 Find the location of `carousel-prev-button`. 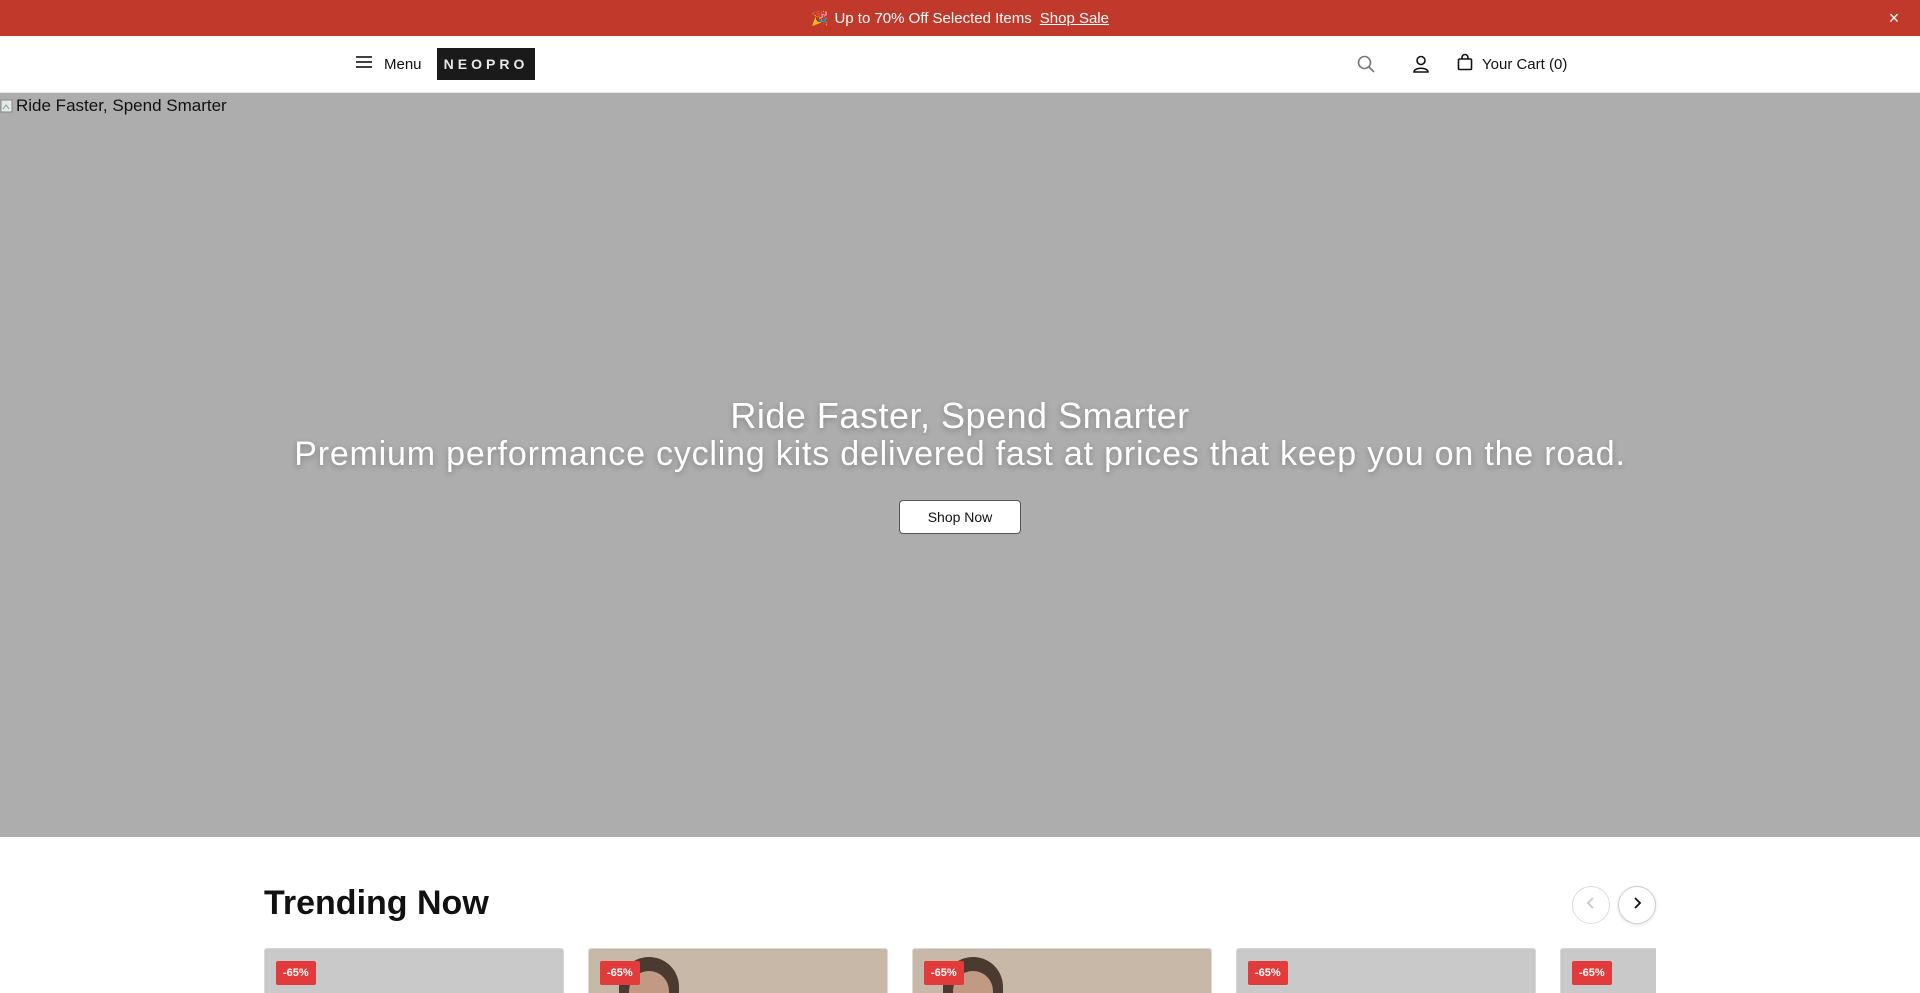

carousel-prev-button is located at coordinates (1591, 905).